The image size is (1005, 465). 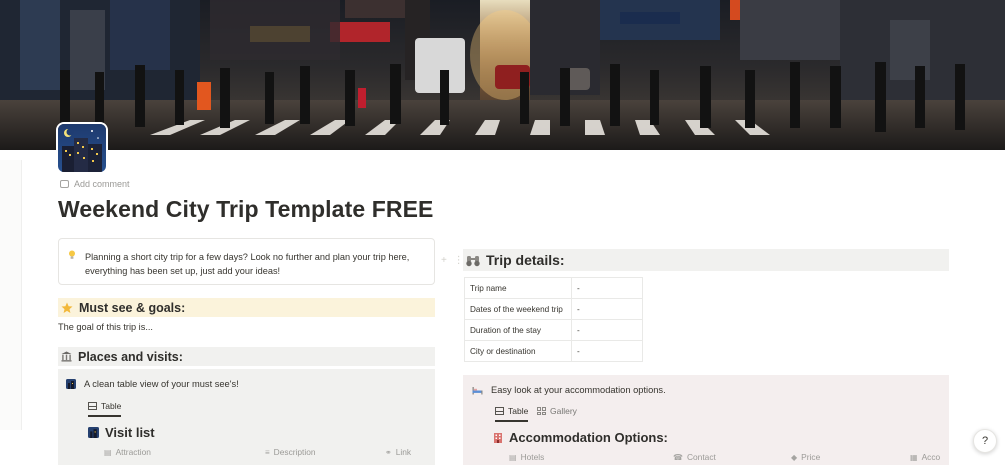 What do you see at coordinates (130, 432) in the screenshot?
I see `visit-list-title-text: Visit list` at bounding box center [130, 432].